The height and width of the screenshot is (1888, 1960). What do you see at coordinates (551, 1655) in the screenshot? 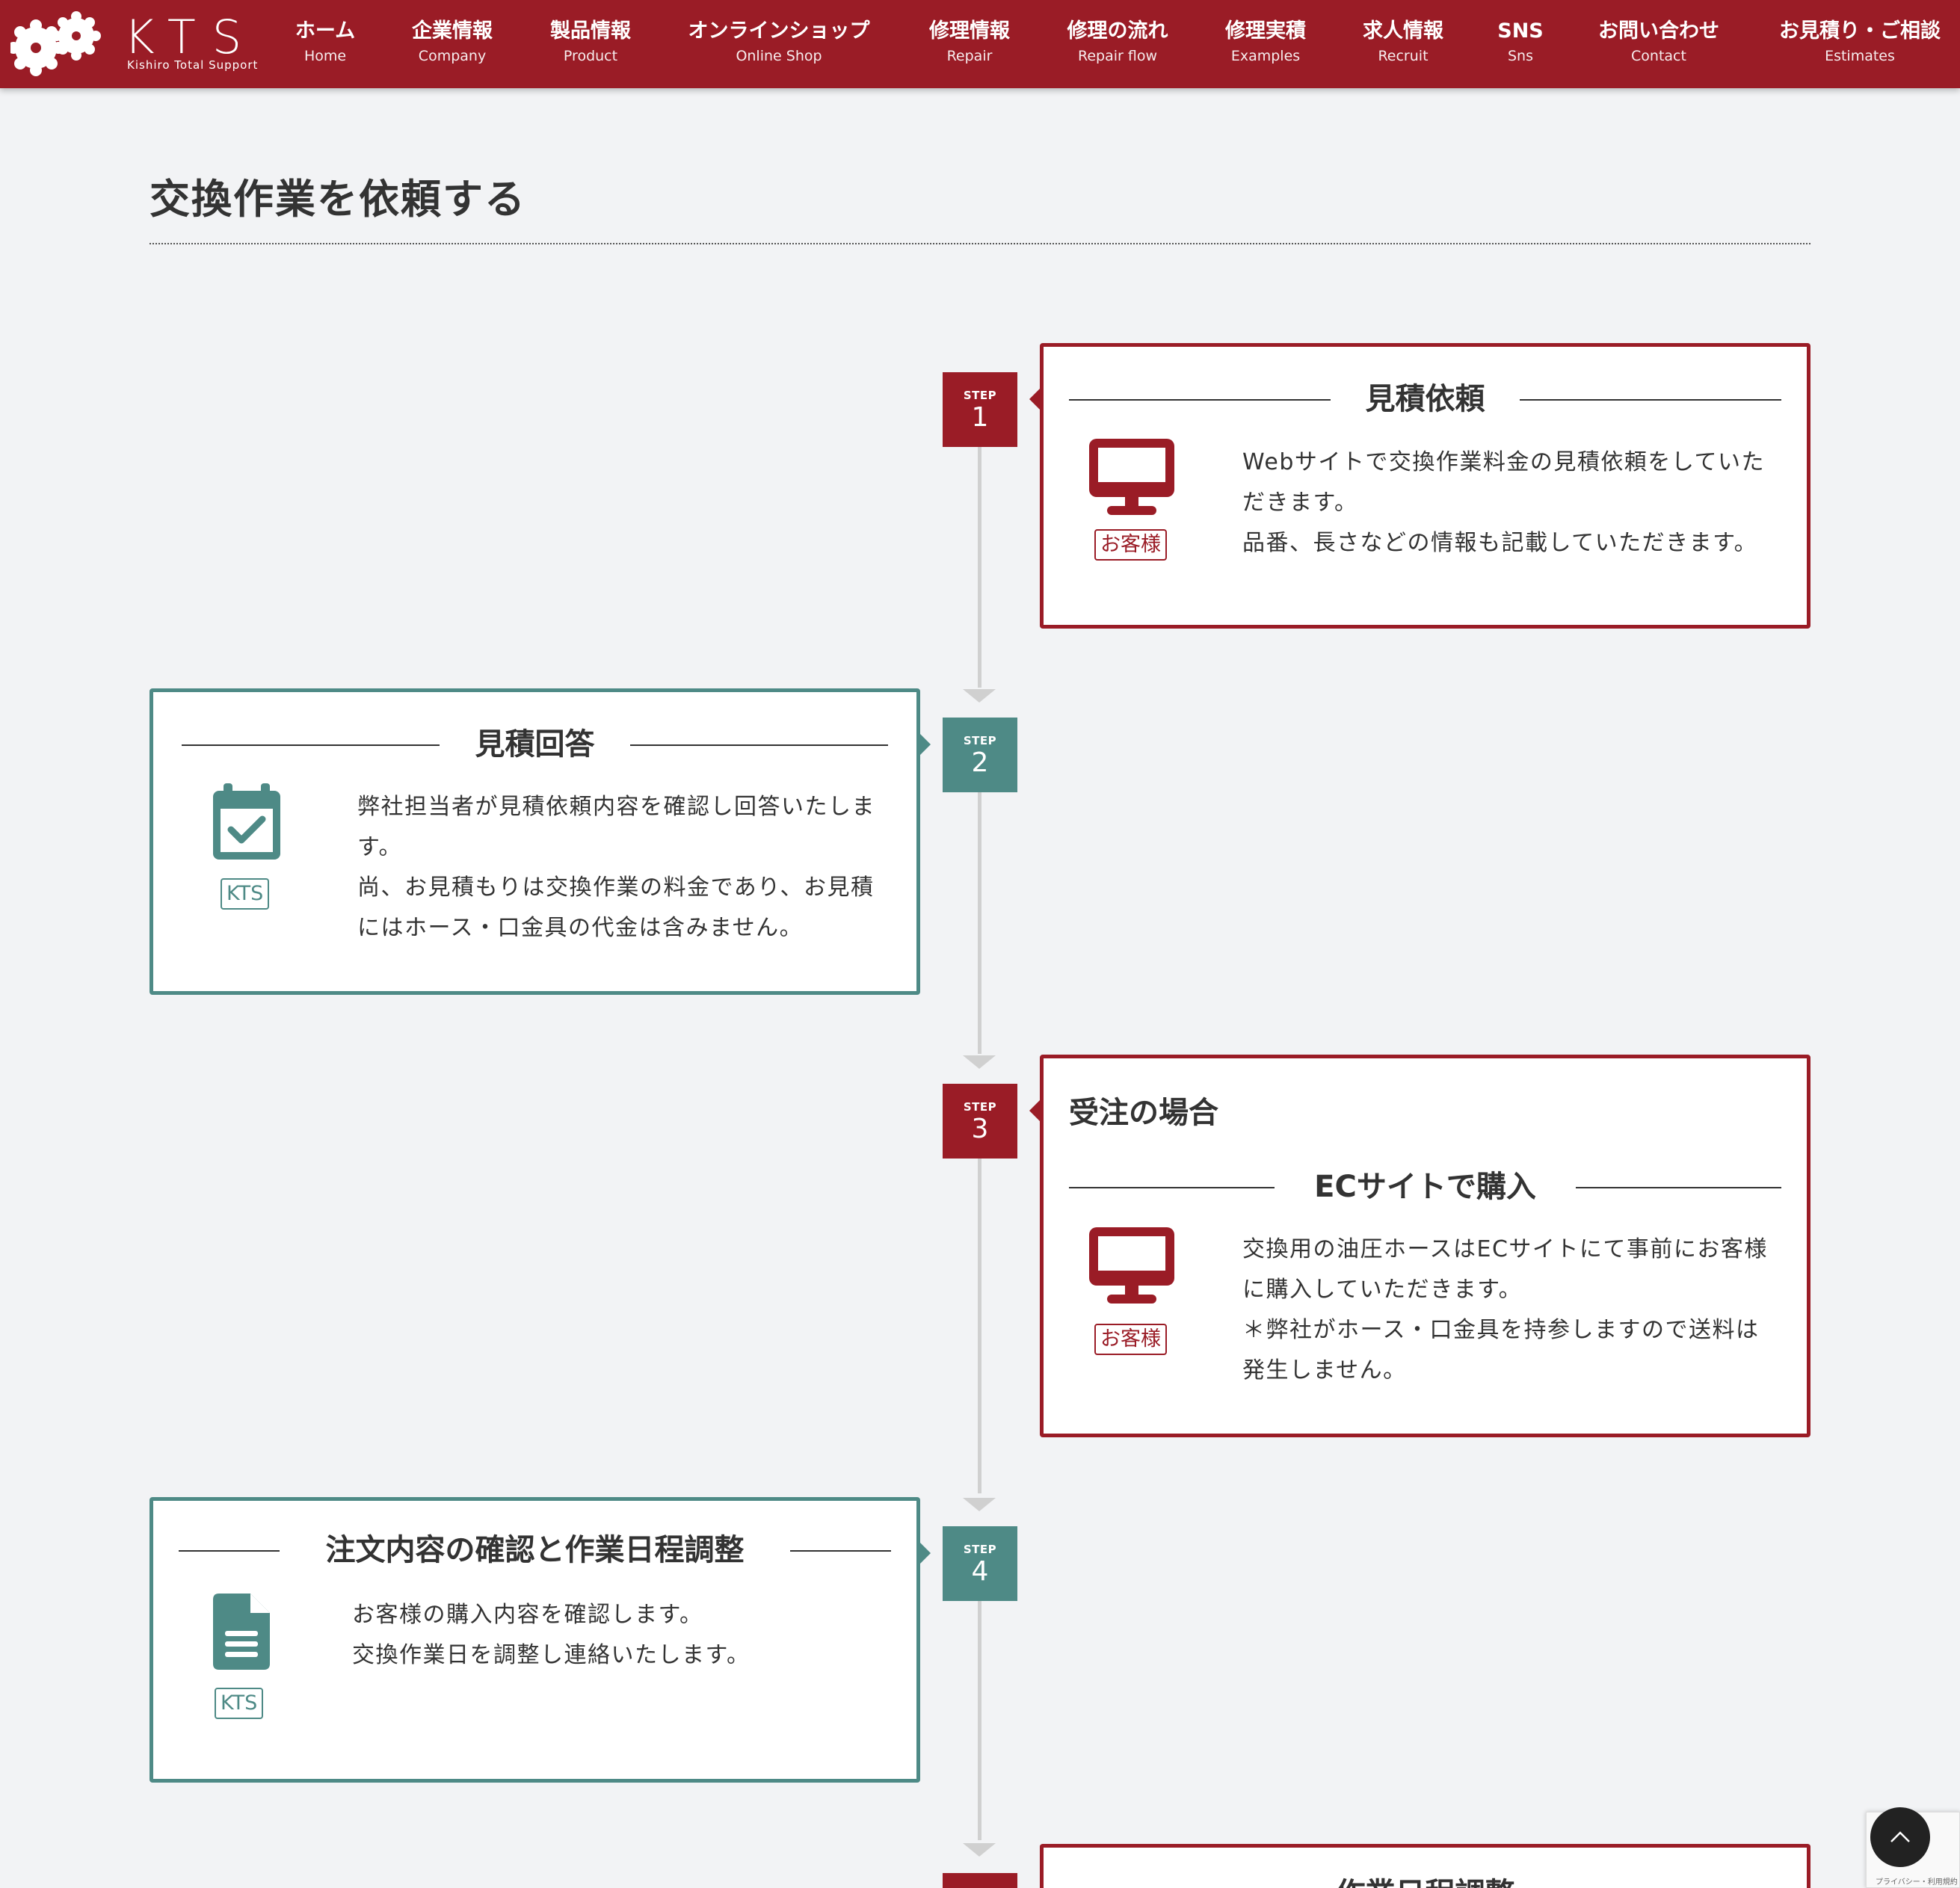
I see `text-line: 交換作業日を調整し連絡いたします。` at bounding box center [551, 1655].